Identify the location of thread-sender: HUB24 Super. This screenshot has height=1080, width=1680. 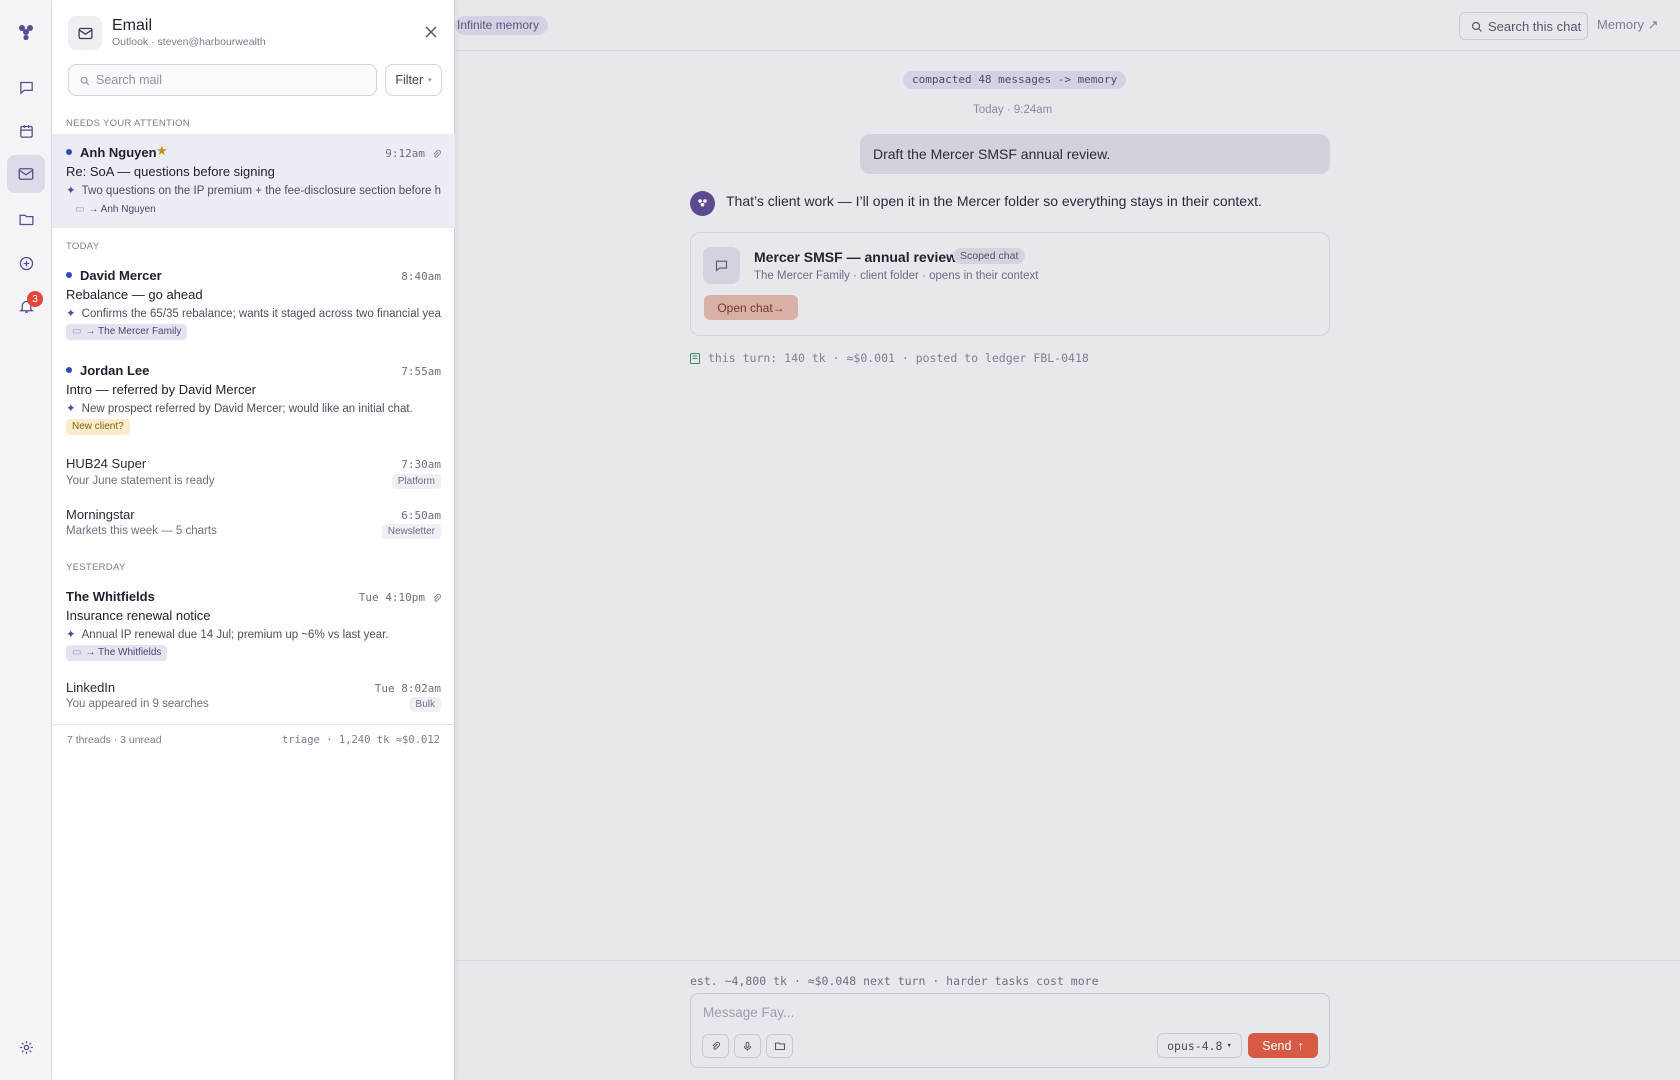
(106, 463).